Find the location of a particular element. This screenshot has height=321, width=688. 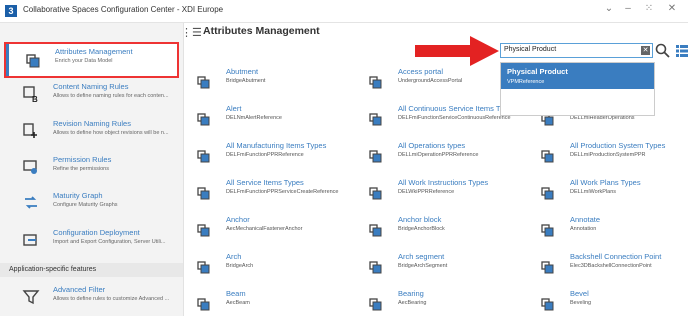

attribute-card-title: All Continuous Service Items Types is located at coordinates (457, 108).